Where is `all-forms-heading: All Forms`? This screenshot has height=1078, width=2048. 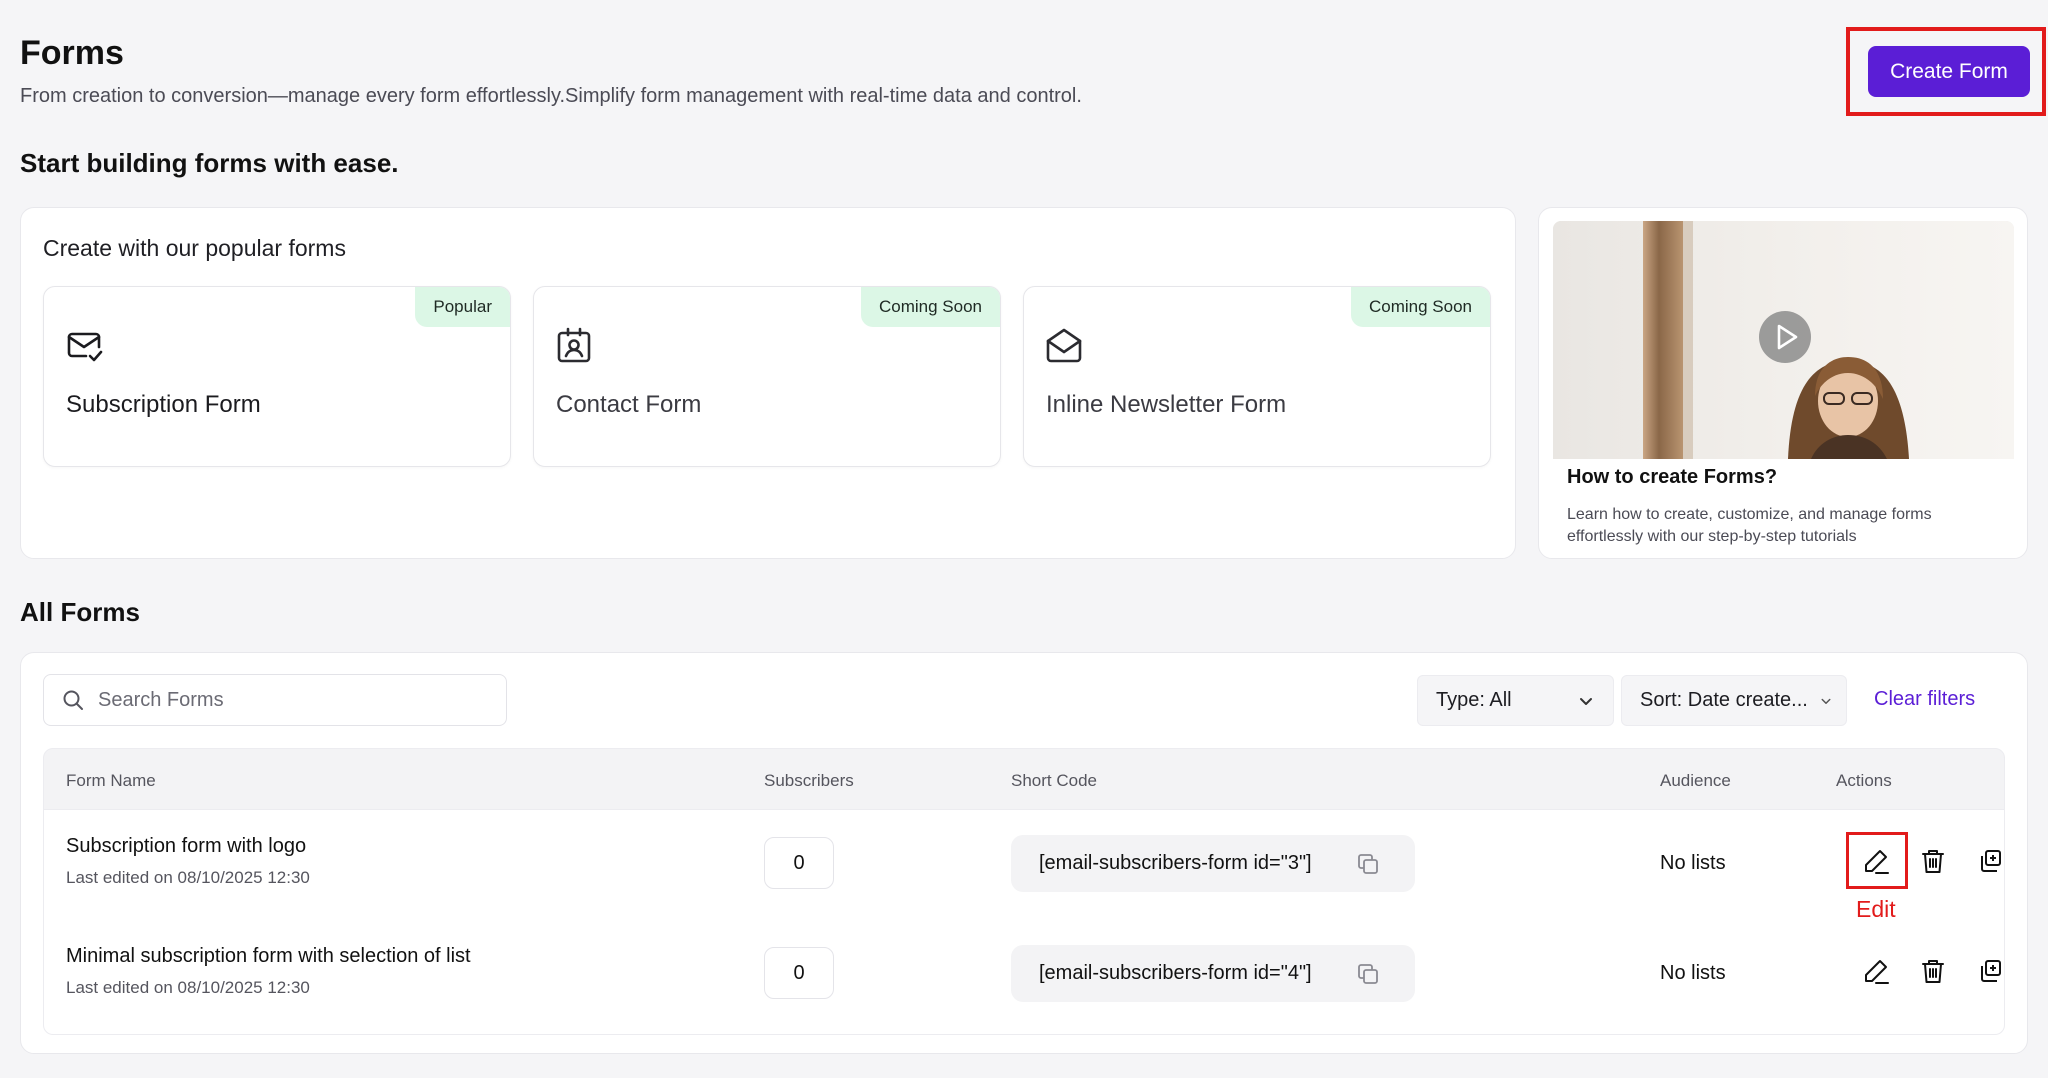 all-forms-heading: All Forms is located at coordinates (80, 612).